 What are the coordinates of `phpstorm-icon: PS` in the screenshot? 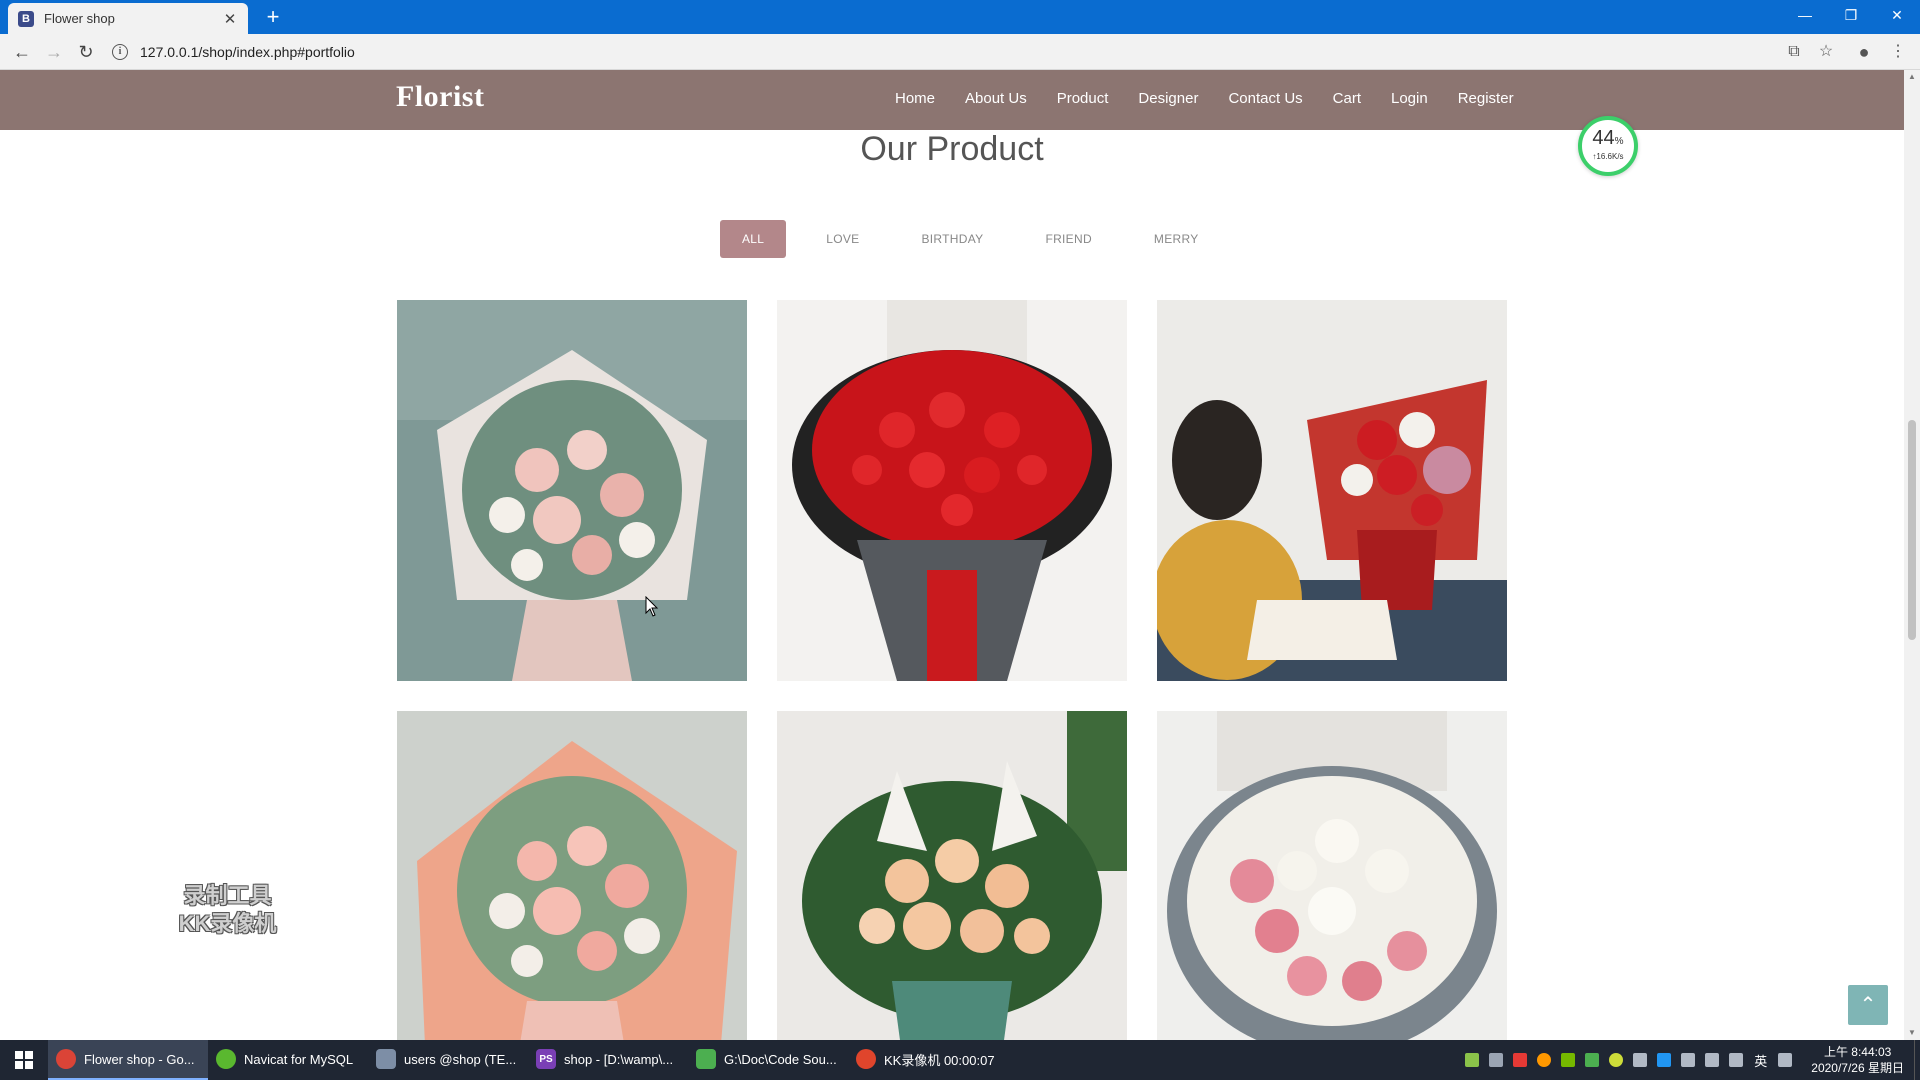 It's located at (546, 1059).